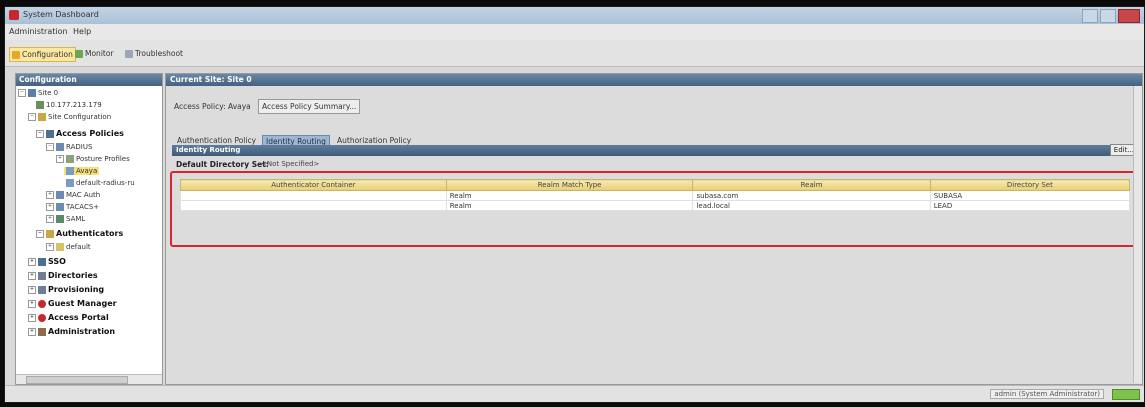 Image resolution: width=1145 pixels, height=407 pixels. Describe the element at coordinates (42, 331) in the screenshot. I see `administration-icon` at that location.